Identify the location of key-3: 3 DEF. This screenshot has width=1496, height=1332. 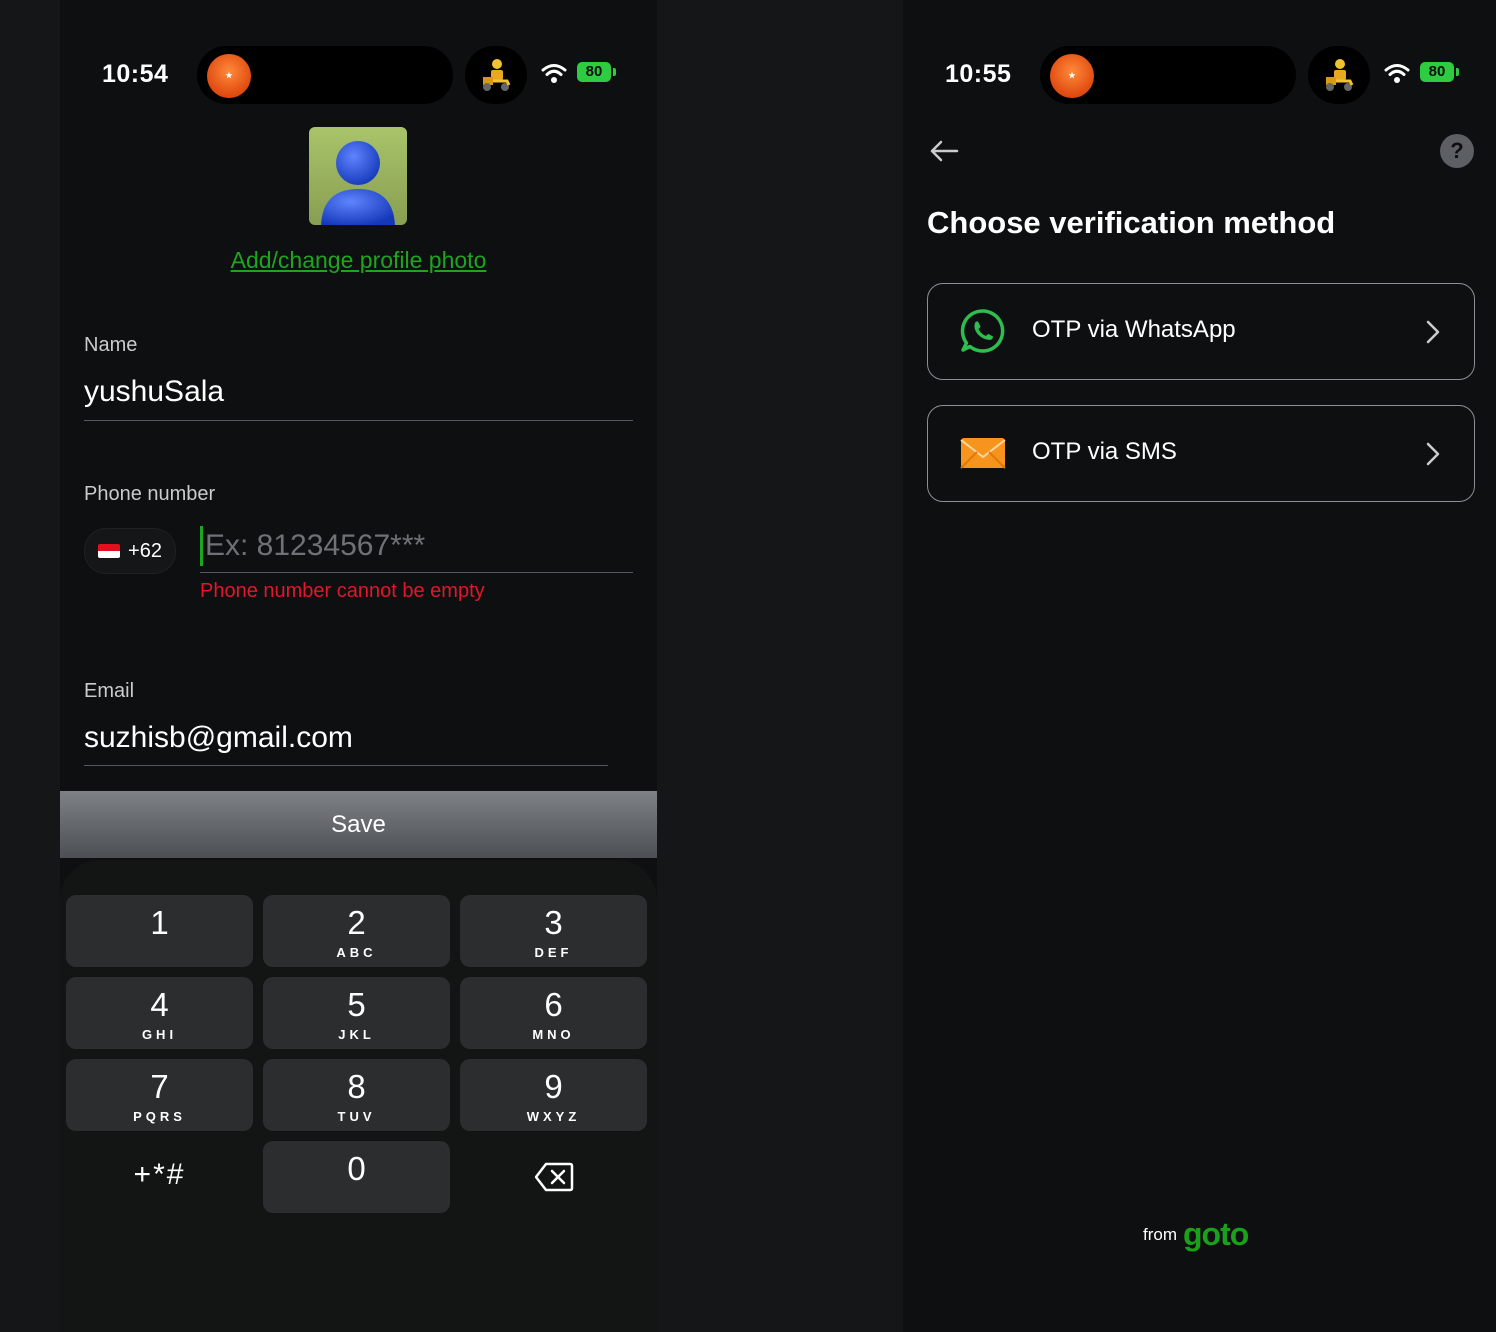
(553, 931).